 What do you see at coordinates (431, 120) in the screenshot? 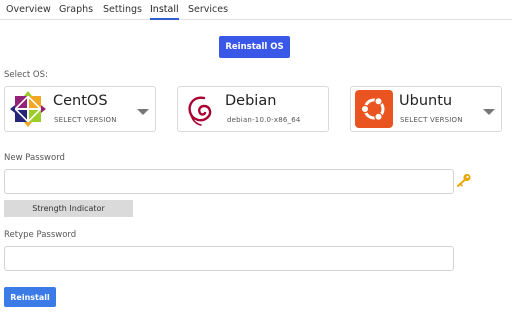
I see `os-version-ubuntu: SELECT VERSION` at bounding box center [431, 120].